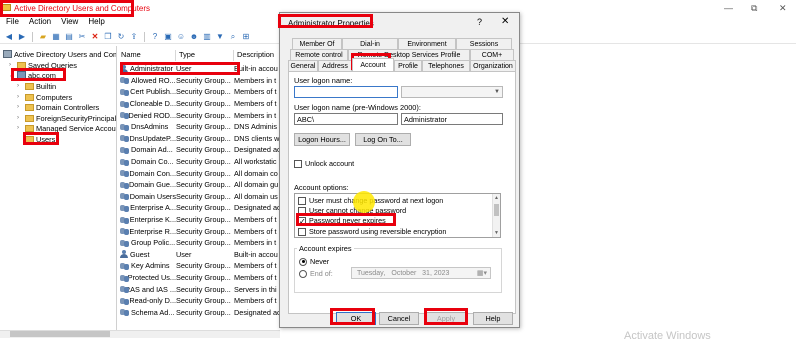  What do you see at coordinates (96, 22) in the screenshot?
I see `menu-help: Help` at bounding box center [96, 22].